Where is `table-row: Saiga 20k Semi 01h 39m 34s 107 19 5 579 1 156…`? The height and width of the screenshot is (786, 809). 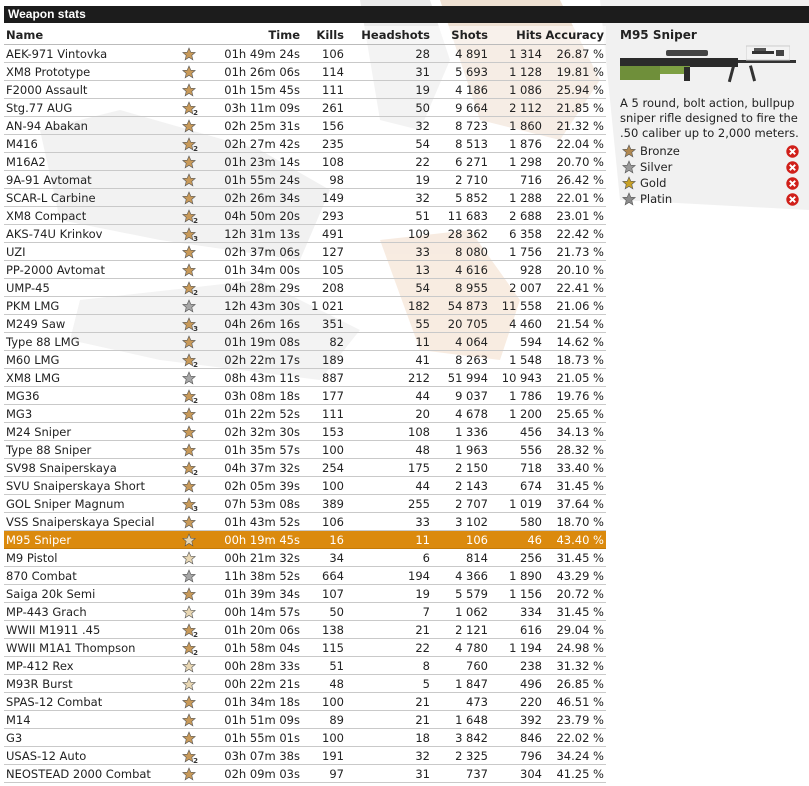
table-row: Saiga 20k Semi 01h 39m 34s 107 19 5 579 1 156… is located at coordinates (305, 593).